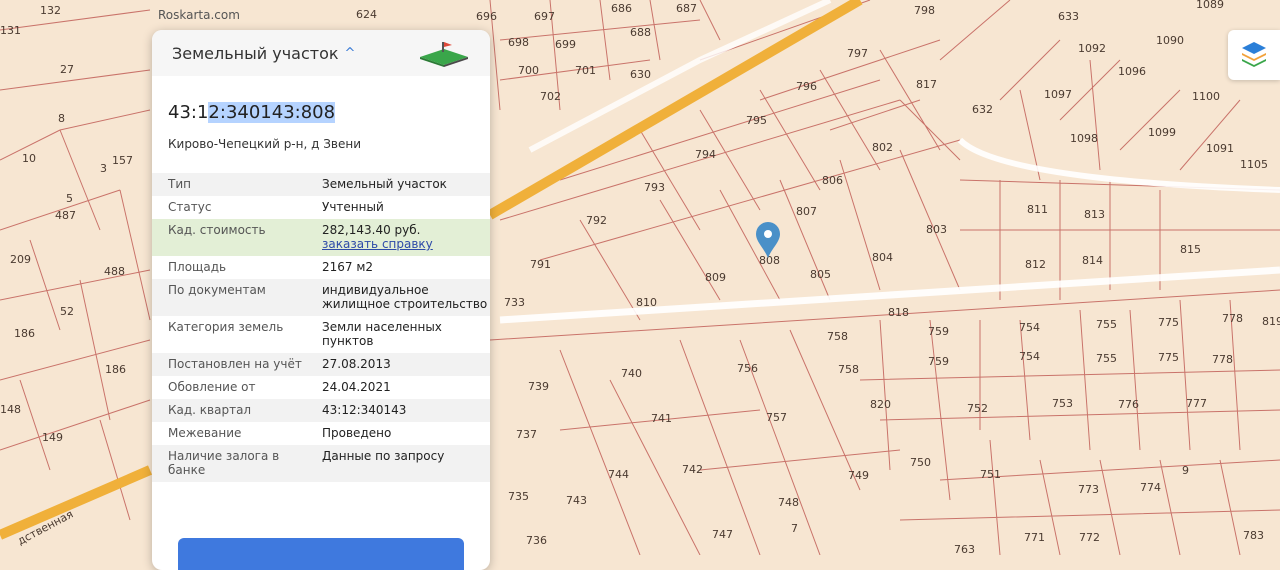  What do you see at coordinates (321, 554) in the screenshot?
I see `primary-action-button` at bounding box center [321, 554].